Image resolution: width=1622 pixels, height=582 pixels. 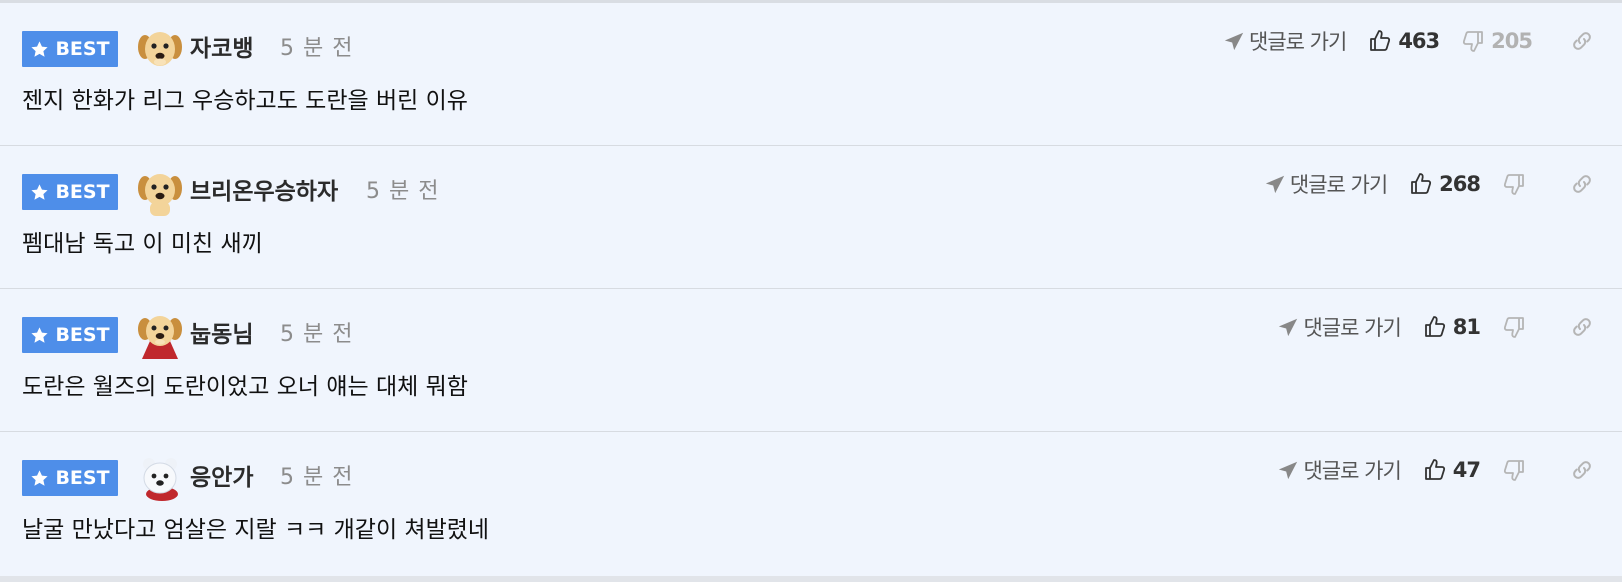 I want to click on comment-actions: 댓글로 가기 81, so click(x=1435, y=327).